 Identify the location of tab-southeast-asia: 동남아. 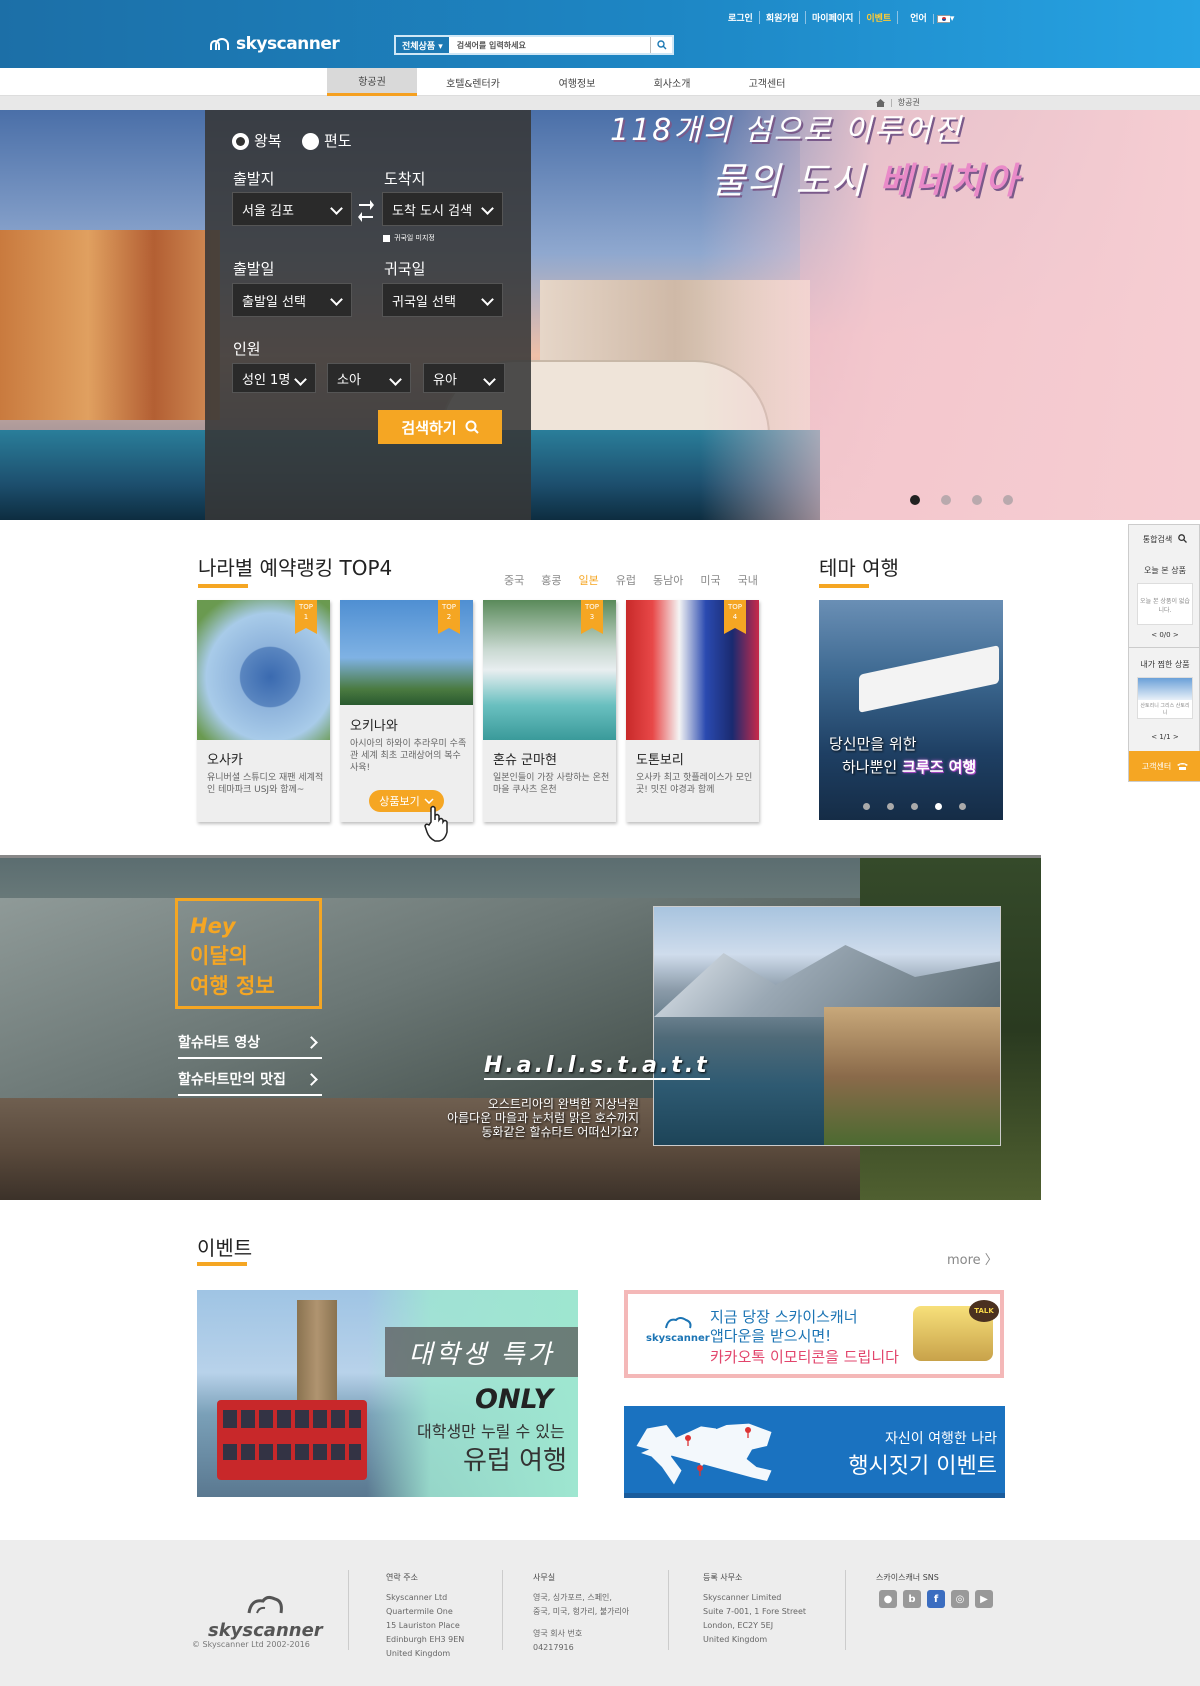
(668, 580).